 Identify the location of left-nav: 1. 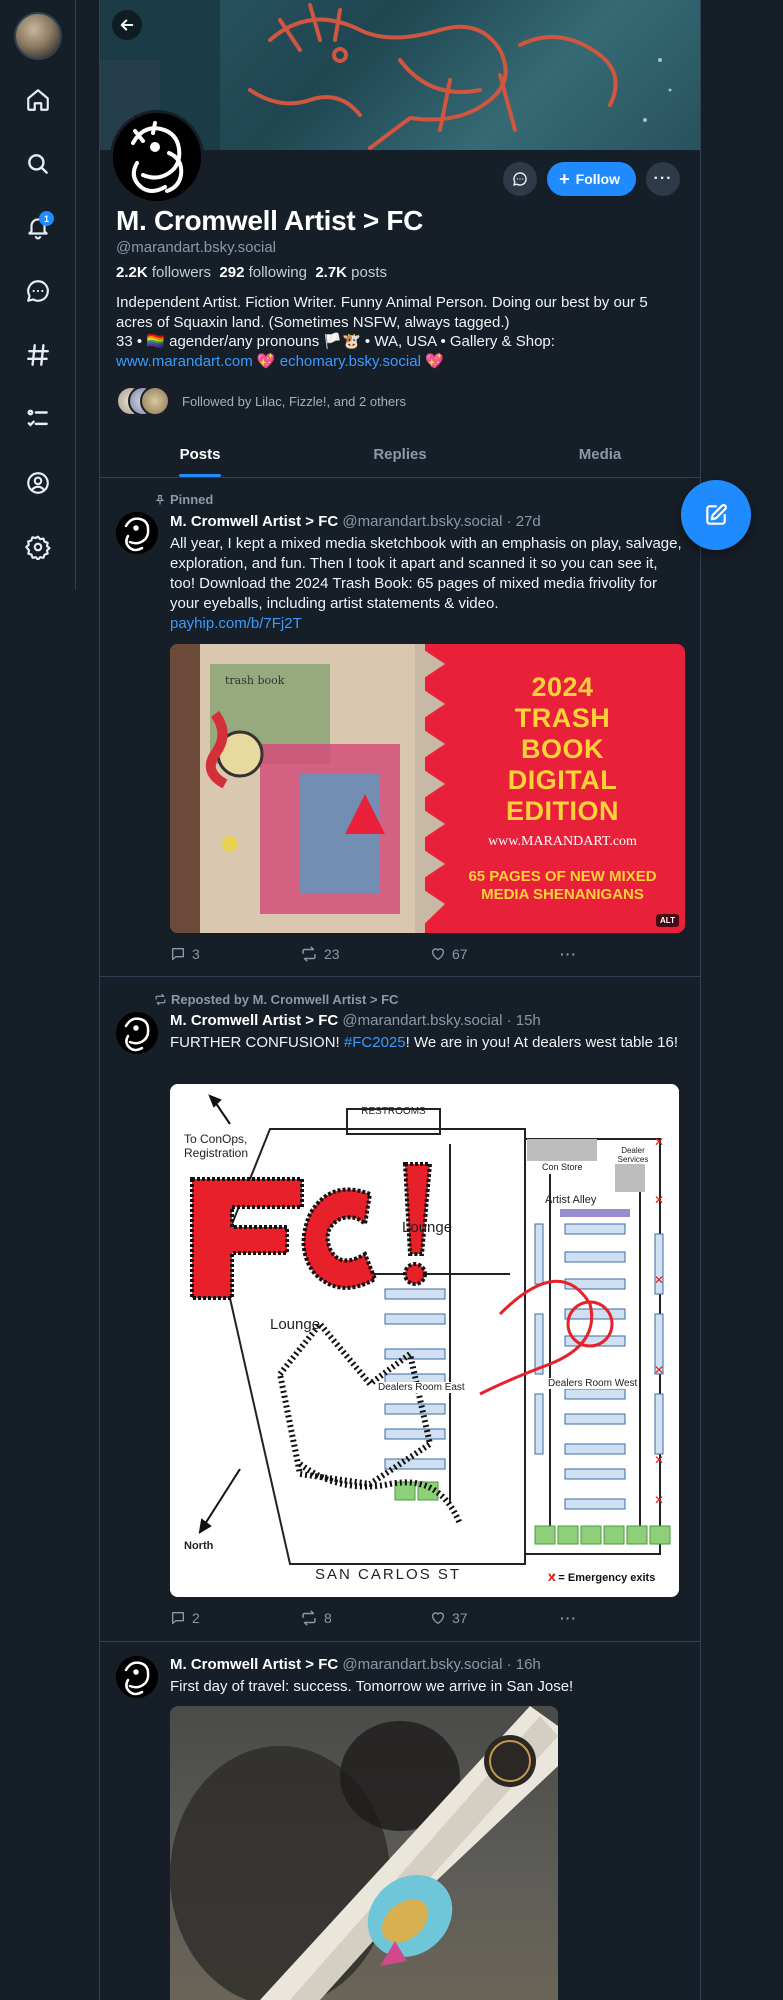
(38, 295).